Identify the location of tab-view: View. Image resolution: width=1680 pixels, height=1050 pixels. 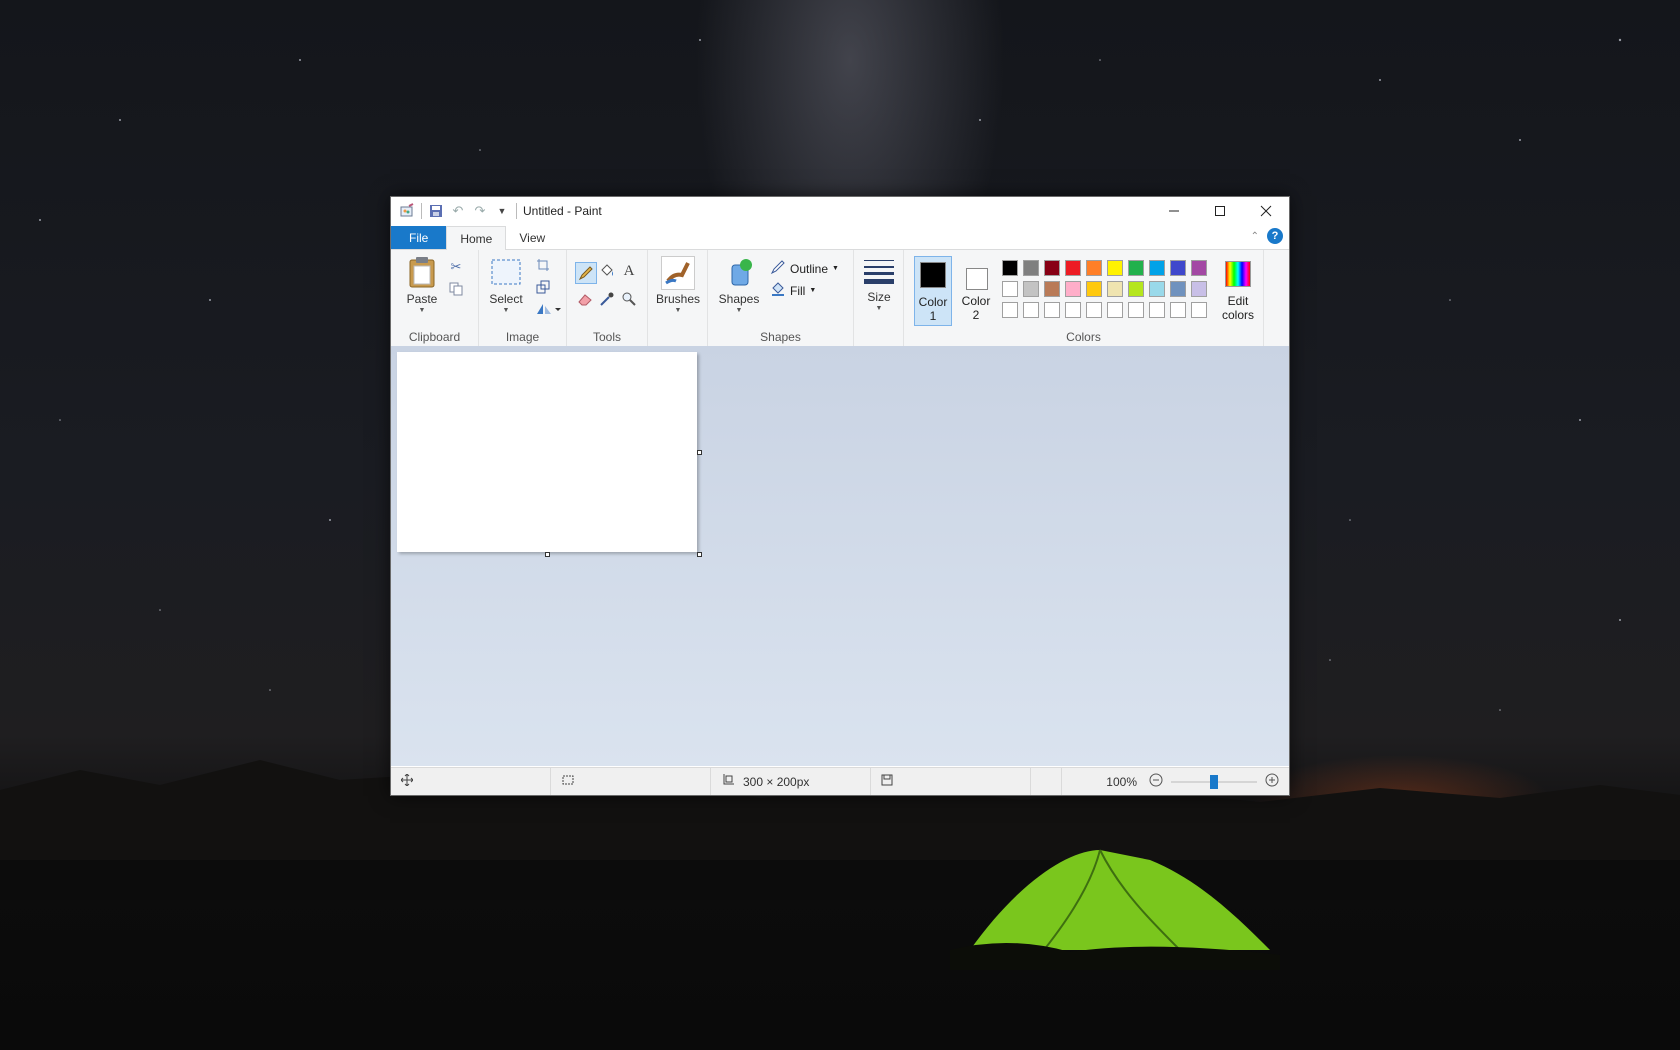
(532, 237).